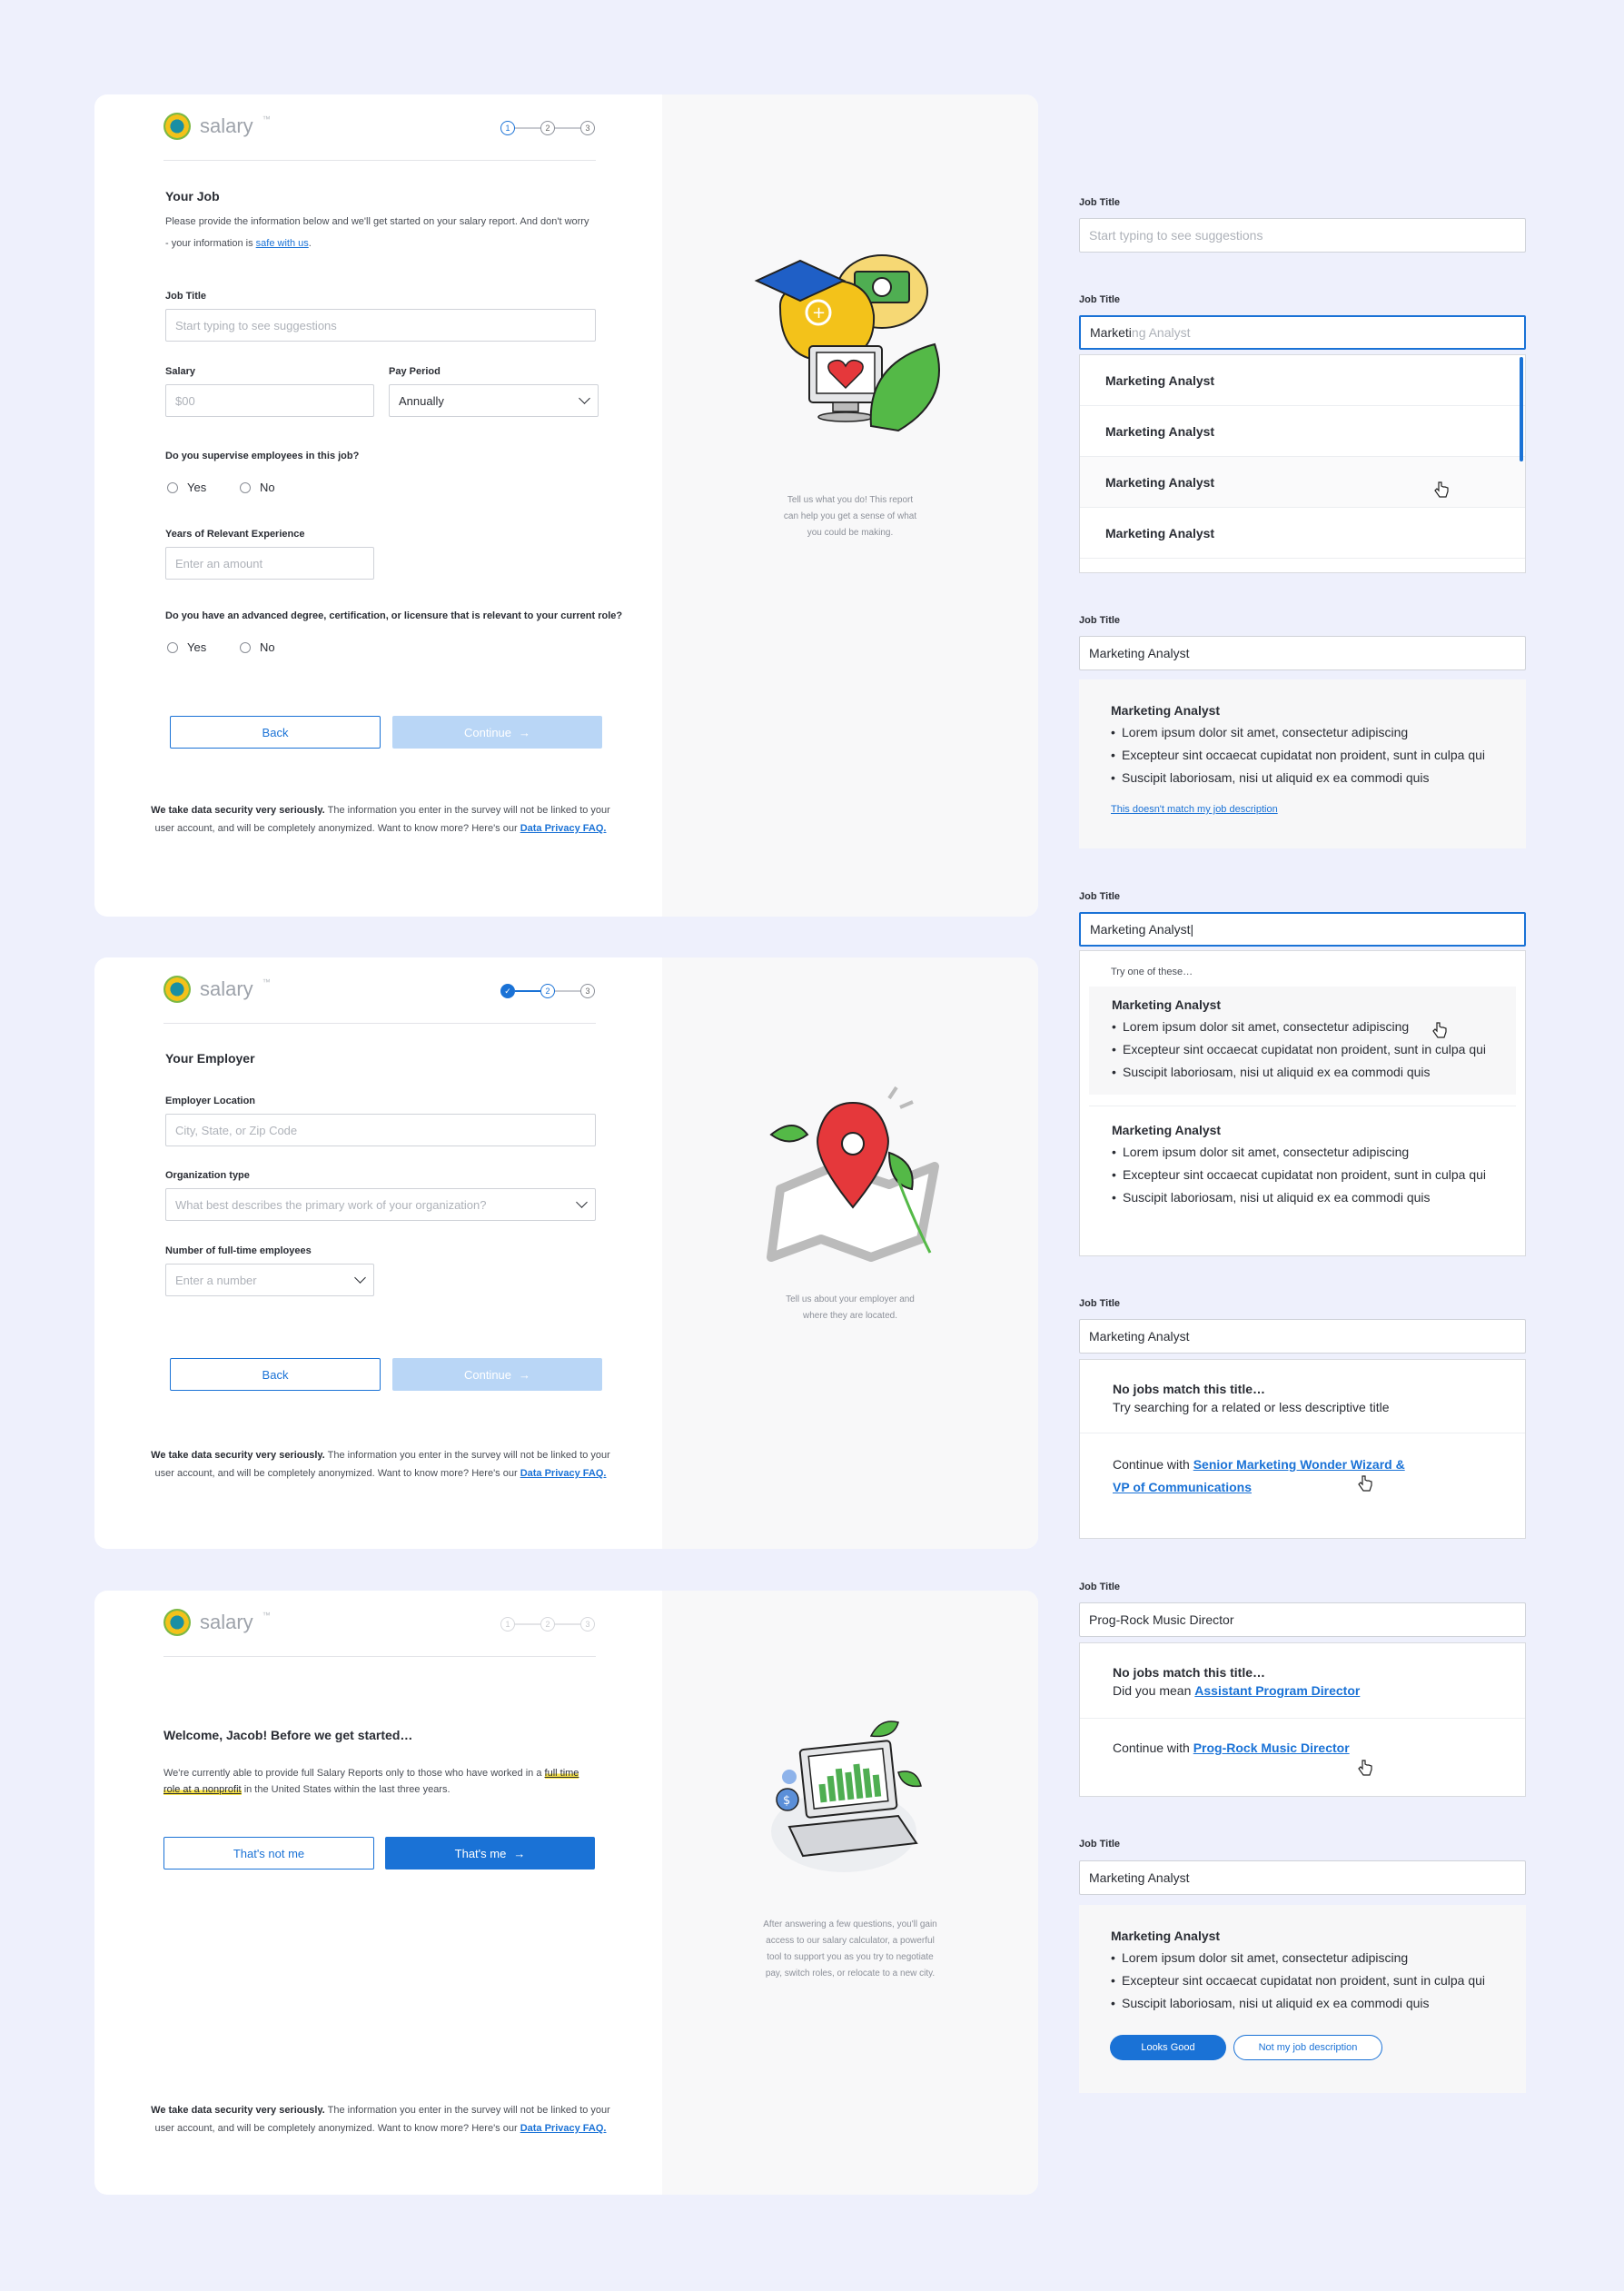 This screenshot has width=1624, height=2291. I want to click on did-you-mean-link: Assistant Program Director, so click(1277, 1690).